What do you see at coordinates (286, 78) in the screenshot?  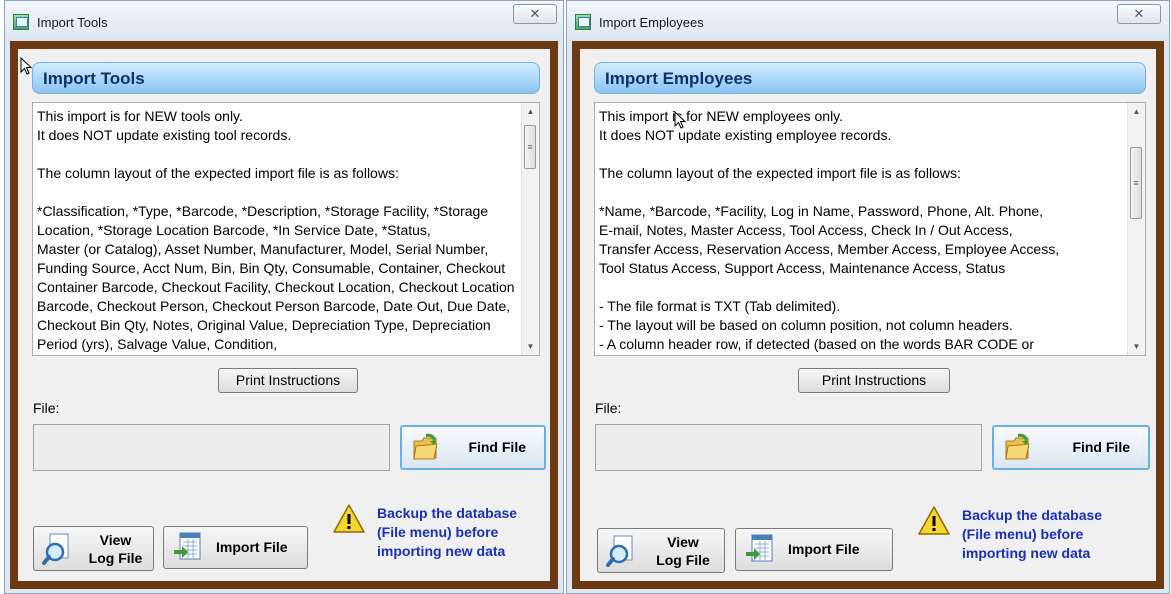 I see `section-header: Import Tools` at bounding box center [286, 78].